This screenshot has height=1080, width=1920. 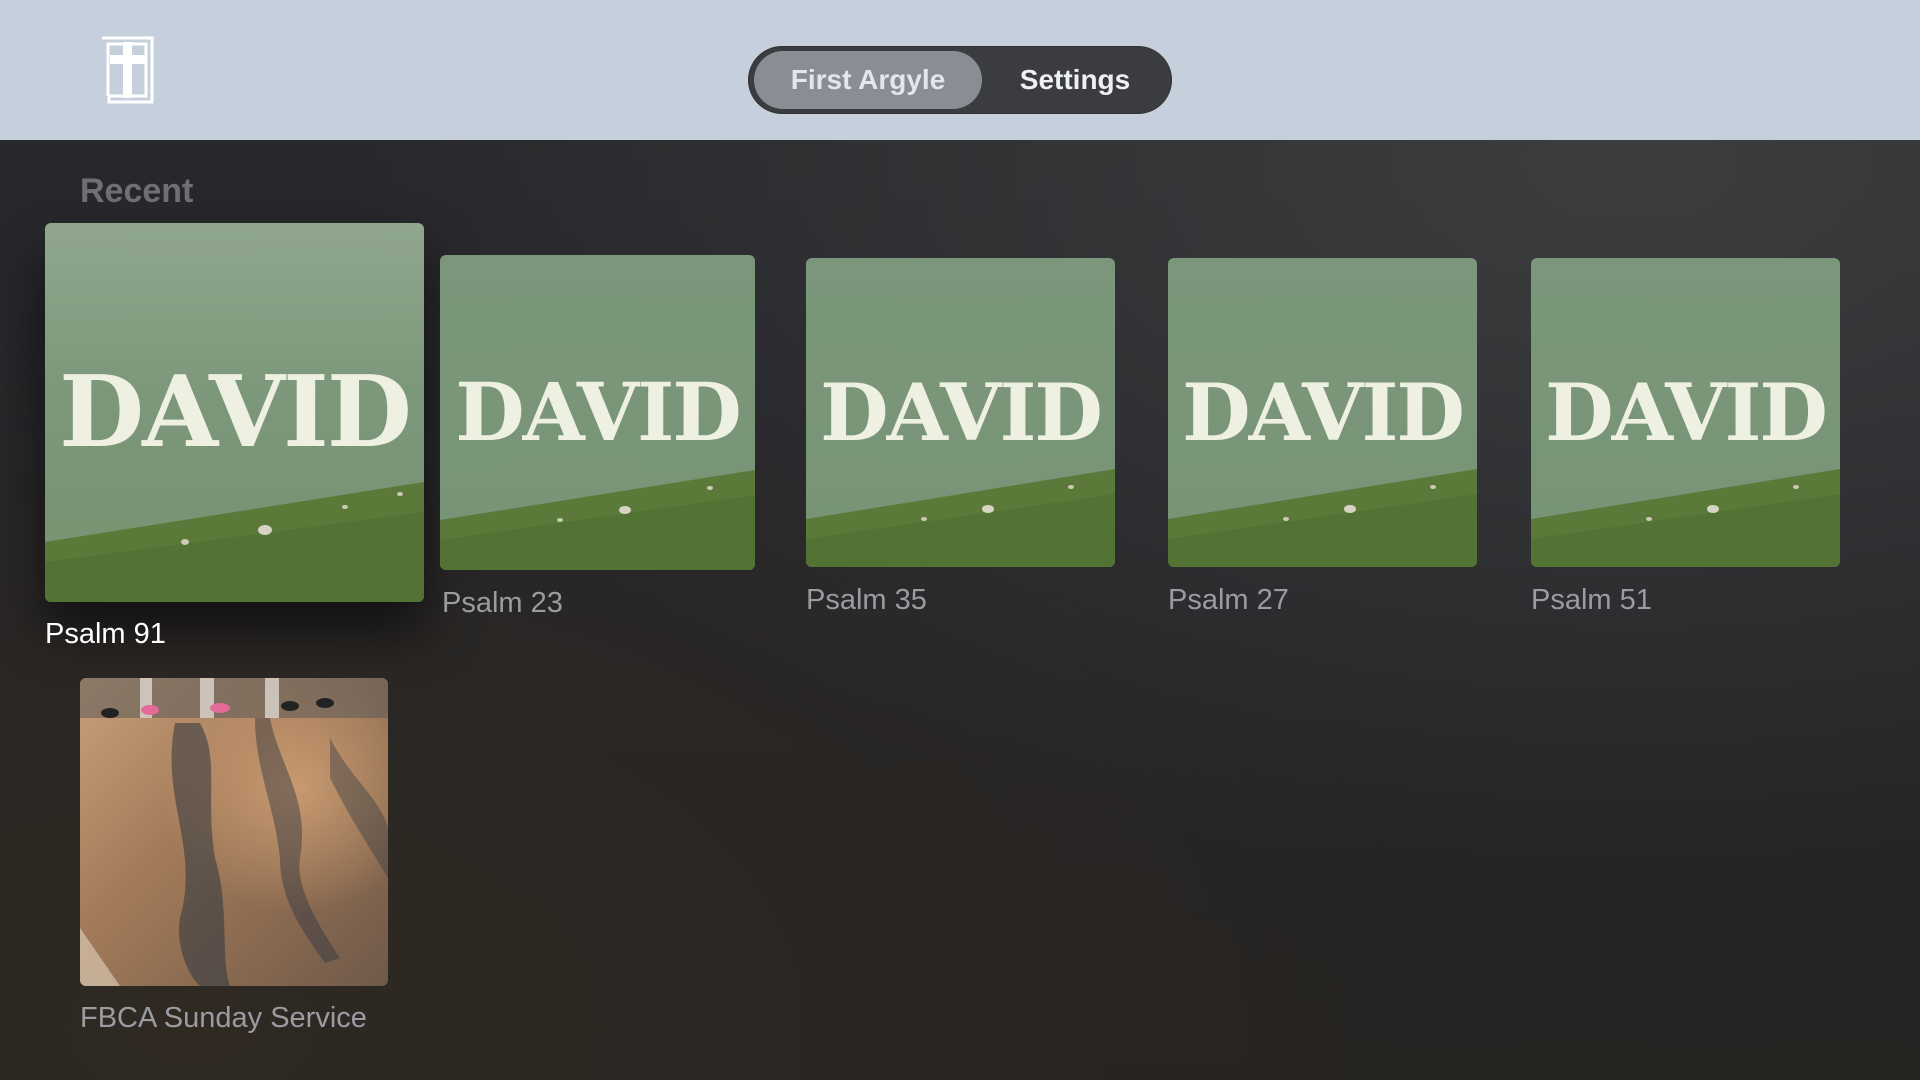 I want to click on tile-title: Psalm 23, so click(x=502, y=603).